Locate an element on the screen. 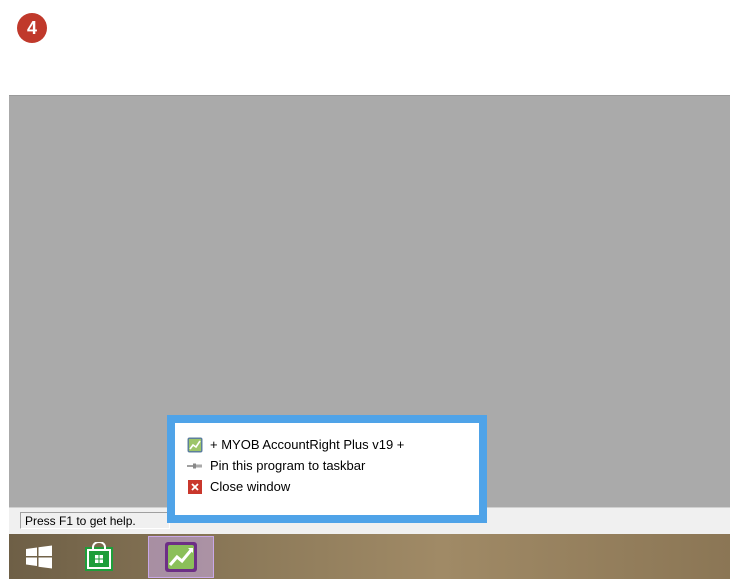 This screenshot has height=579, width=730. store-bag-icon is located at coordinates (99, 556).